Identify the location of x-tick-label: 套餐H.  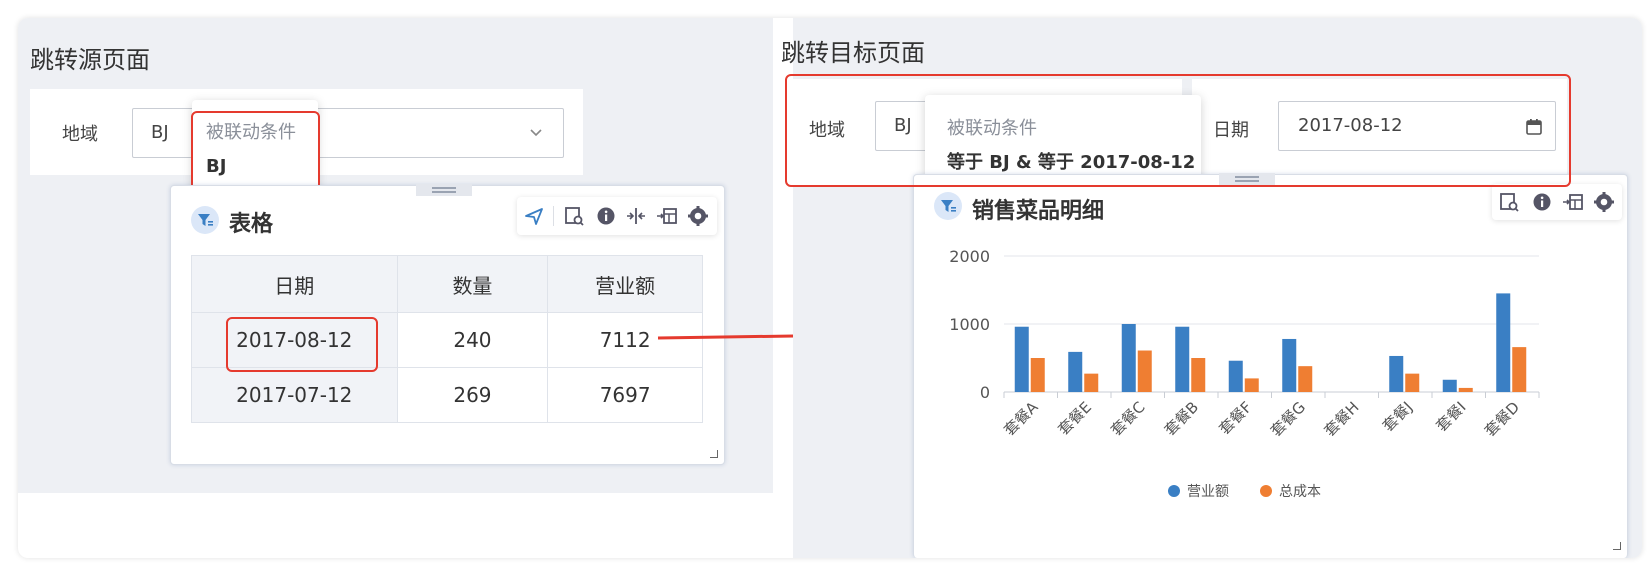
(1342, 419).